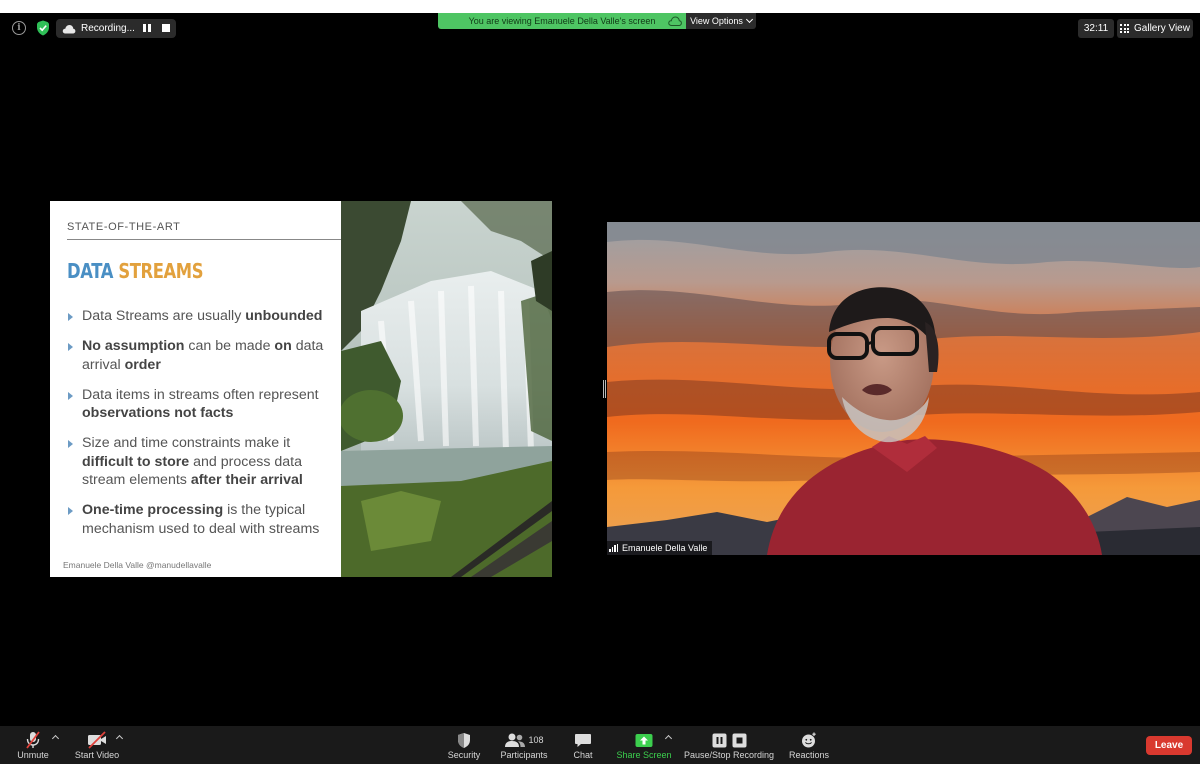  What do you see at coordinates (19, 28) in the screenshot?
I see `info-icon: i` at bounding box center [19, 28].